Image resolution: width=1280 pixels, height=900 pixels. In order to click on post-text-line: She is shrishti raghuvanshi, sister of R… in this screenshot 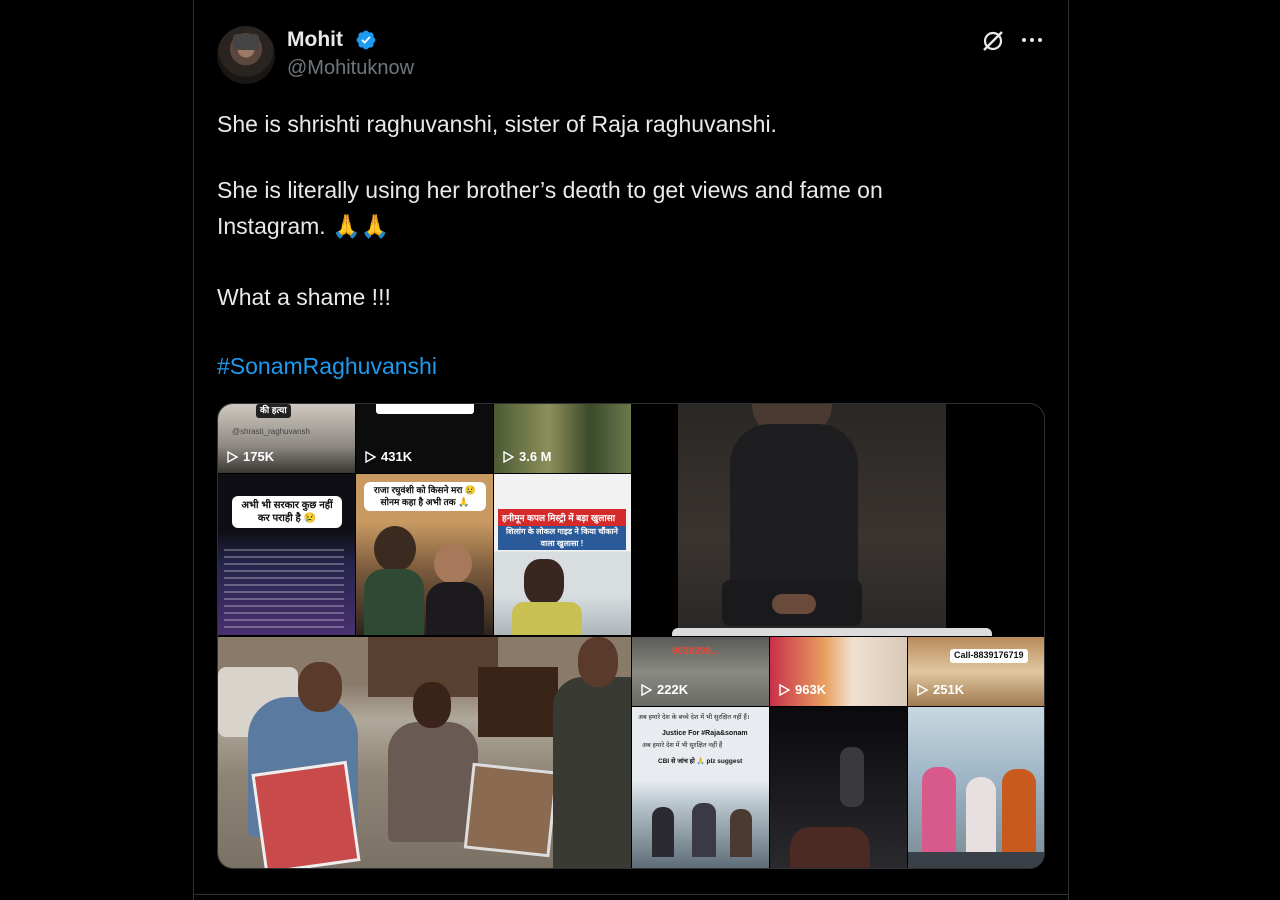, I will do `click(497, 124)`.